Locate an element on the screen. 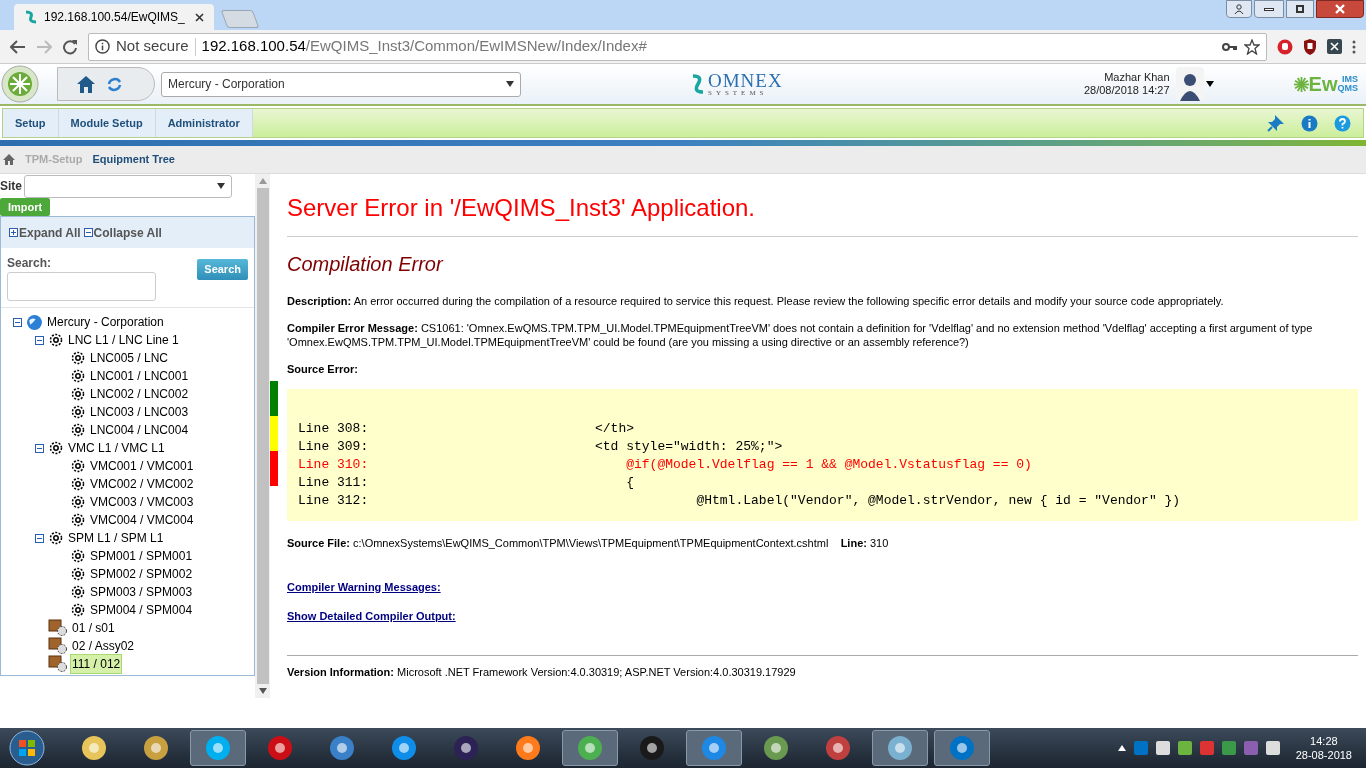 This screenshot has height=768, width=1366. line-number: Line 312: is located at coordinates (334, 501).